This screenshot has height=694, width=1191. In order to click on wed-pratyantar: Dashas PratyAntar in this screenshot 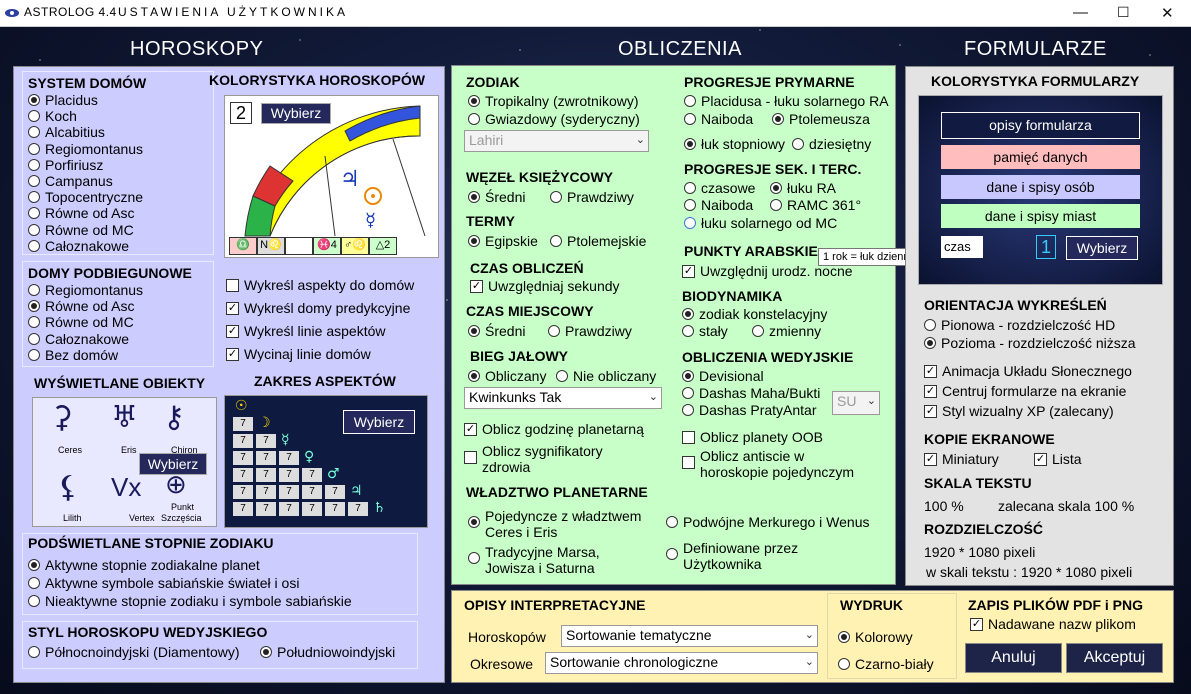, I will do `click(749, 410)`.